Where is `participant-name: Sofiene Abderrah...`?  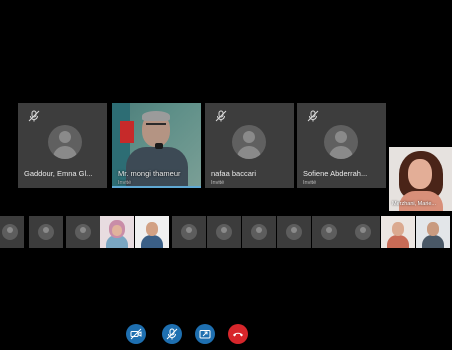
participant-name: Sofiene Abderrah... is located at coordinates (335, 173).